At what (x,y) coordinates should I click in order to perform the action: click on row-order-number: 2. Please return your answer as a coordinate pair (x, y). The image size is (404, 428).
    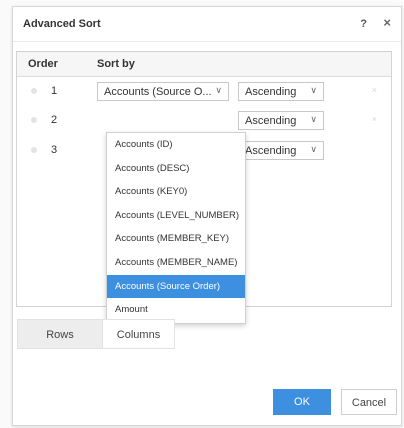
    Looking at the image, I should click on (54, 120).